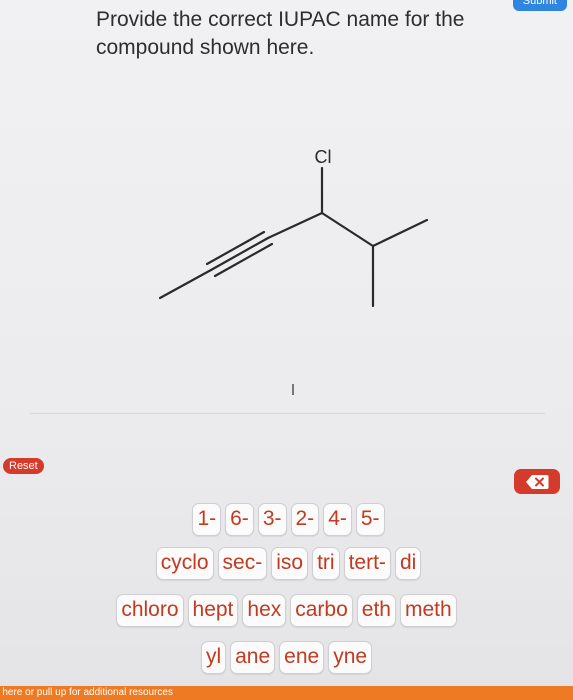 The image size is (573, 700). Describe the element at coordinates (321, 610) in the screenshot. I see `token-carbo: carbo` at that location.